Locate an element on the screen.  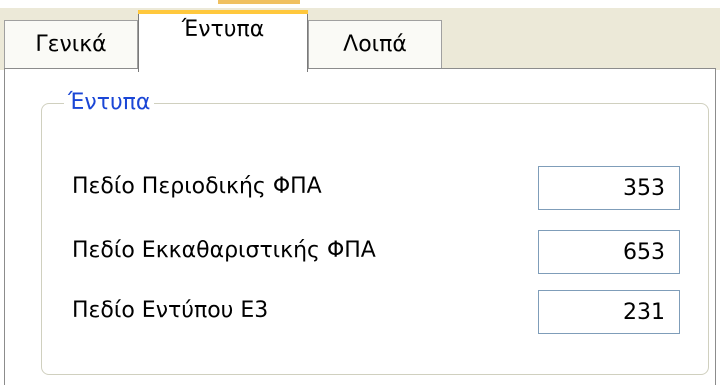
clearing-vat-input: 653 is located at coordinates (609, 252).